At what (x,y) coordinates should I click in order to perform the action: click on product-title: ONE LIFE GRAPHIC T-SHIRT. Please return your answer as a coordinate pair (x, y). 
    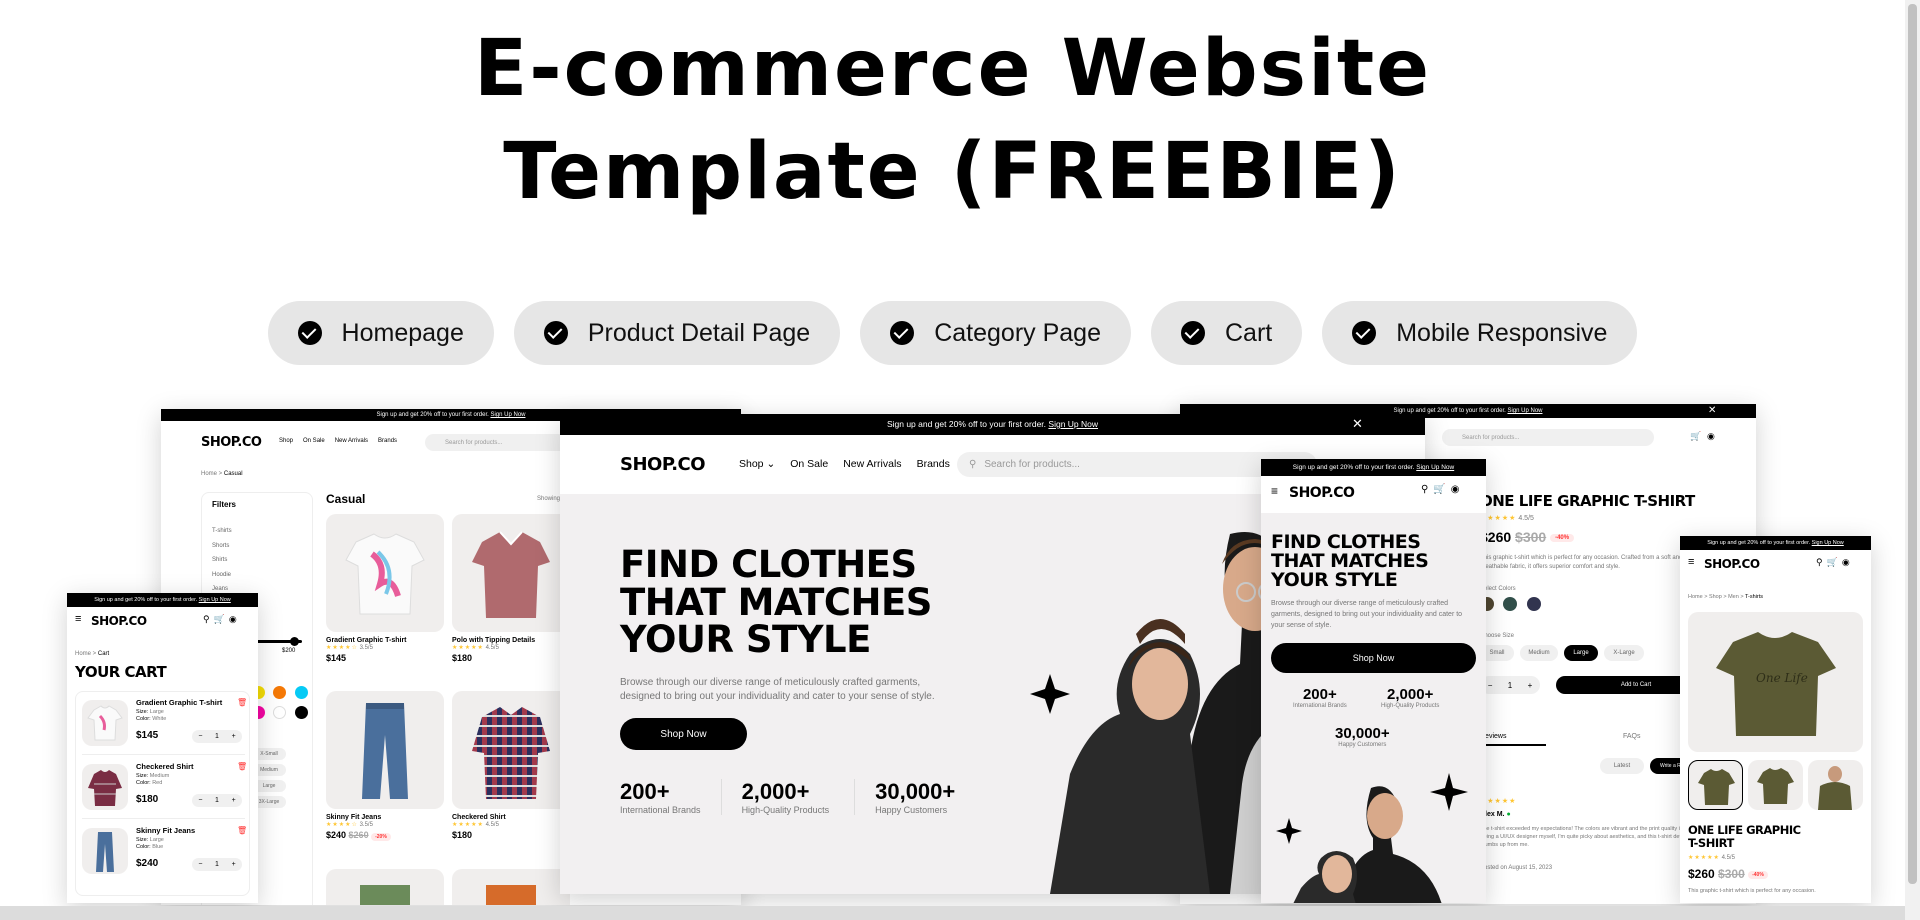
    Looking at the image, I should click on (1744, 836).